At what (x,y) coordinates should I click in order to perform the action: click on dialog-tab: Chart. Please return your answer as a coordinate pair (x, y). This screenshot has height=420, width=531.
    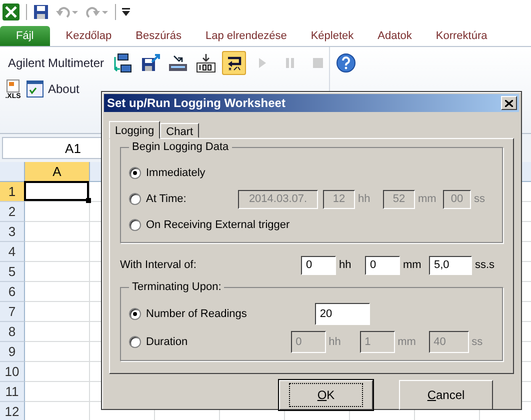
    Looking at the image, I should click on (180, 130).